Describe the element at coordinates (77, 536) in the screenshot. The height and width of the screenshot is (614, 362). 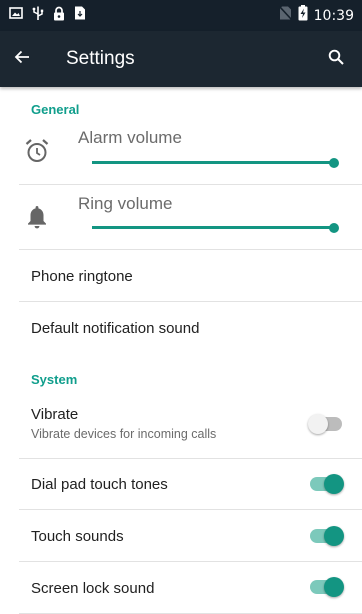
I see `touch-sounds-label: Touch sounds` at that location.